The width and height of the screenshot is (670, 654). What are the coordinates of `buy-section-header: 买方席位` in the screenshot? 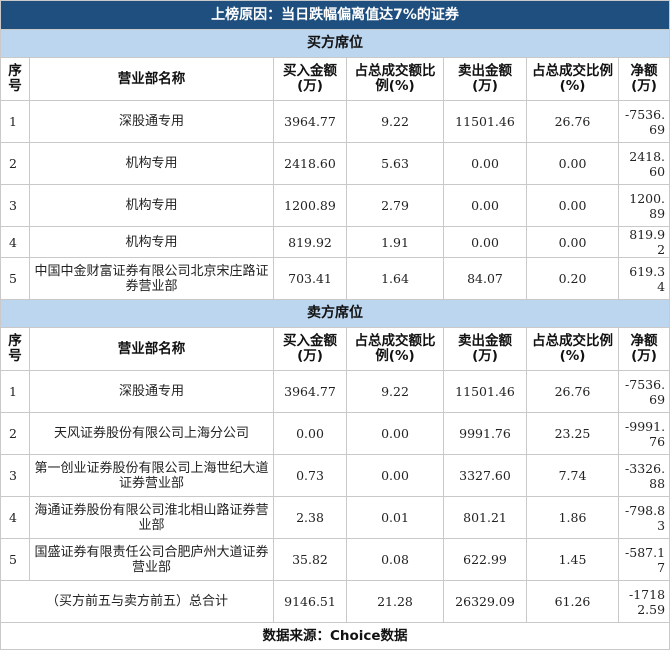 It's located at (335, 43).